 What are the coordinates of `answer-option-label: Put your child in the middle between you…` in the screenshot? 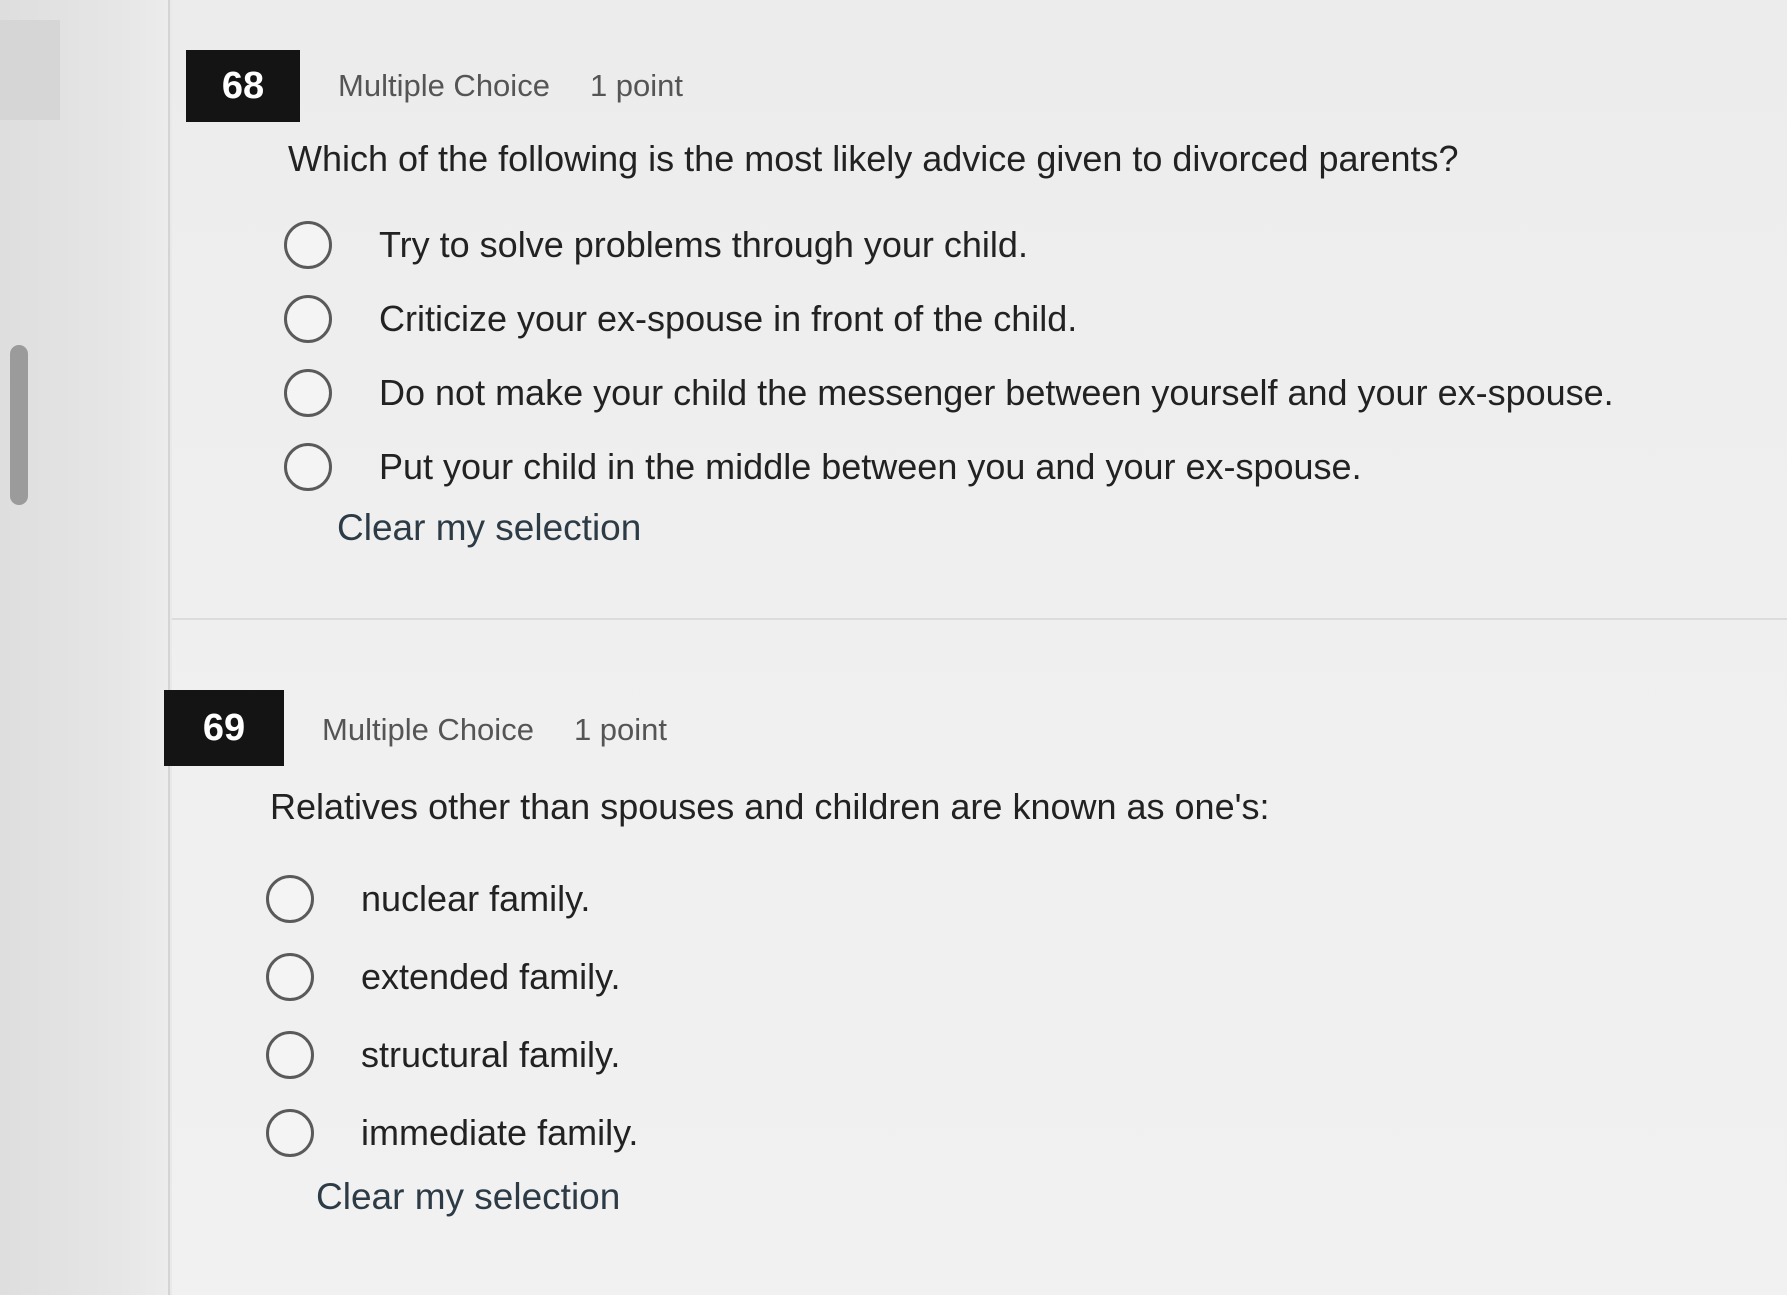 It's located at (870, 467).